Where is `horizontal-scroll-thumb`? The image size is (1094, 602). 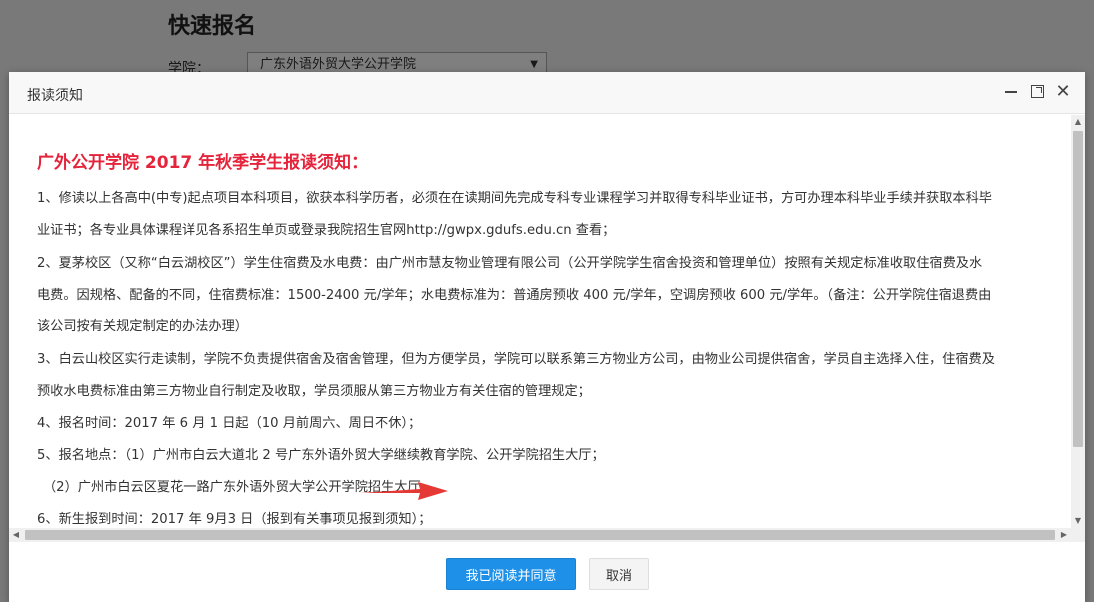 horizontal-scroll-thumb is located at coordinates (540, 535).